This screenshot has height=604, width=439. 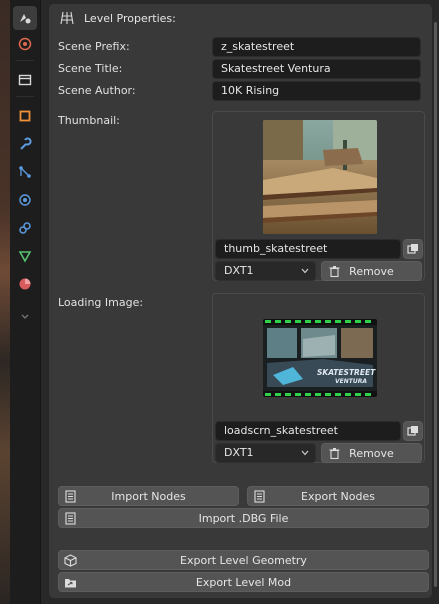 I want to click on tab-tool, so click(x=25, y=18).